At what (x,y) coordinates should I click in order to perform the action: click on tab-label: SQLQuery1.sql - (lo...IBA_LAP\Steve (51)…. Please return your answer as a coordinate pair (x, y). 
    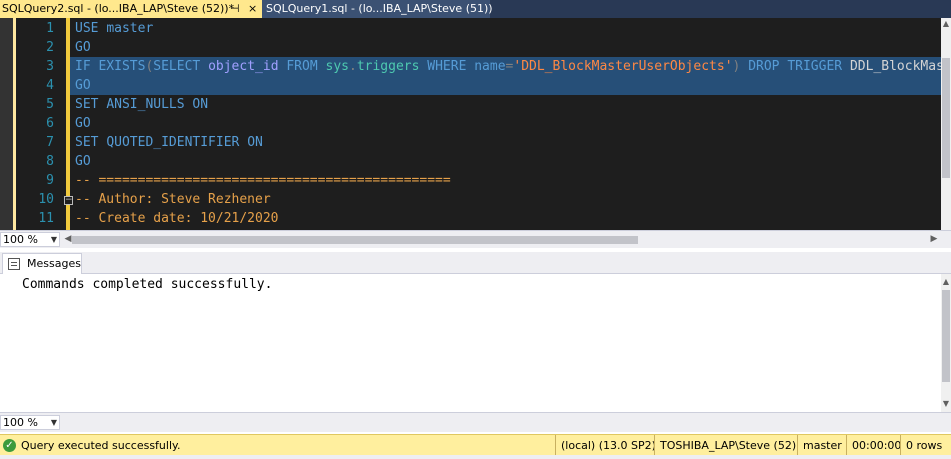
    Looking at the image, I should click on (379, 8).